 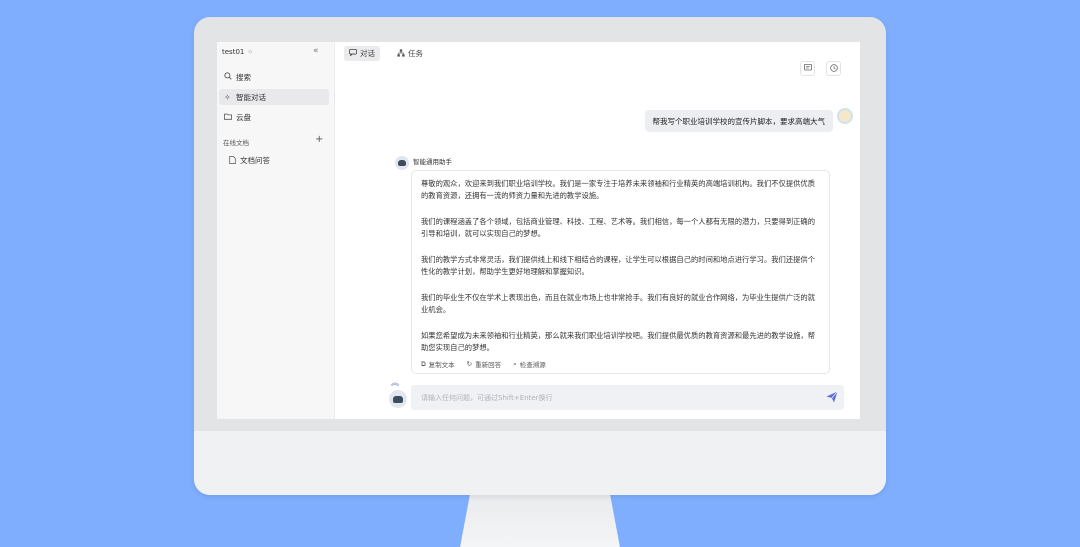 I want to click on clock-icon, so click(x=833, y=68).